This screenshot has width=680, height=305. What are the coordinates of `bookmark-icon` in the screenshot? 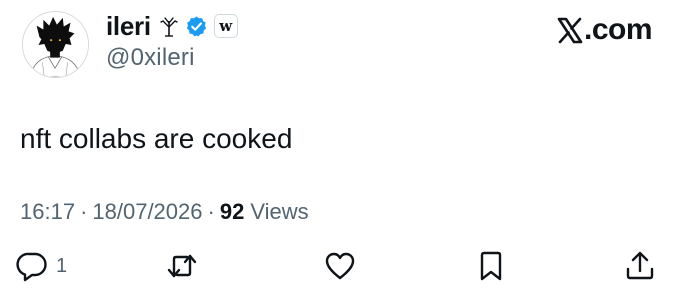 It's located at (491, 266).